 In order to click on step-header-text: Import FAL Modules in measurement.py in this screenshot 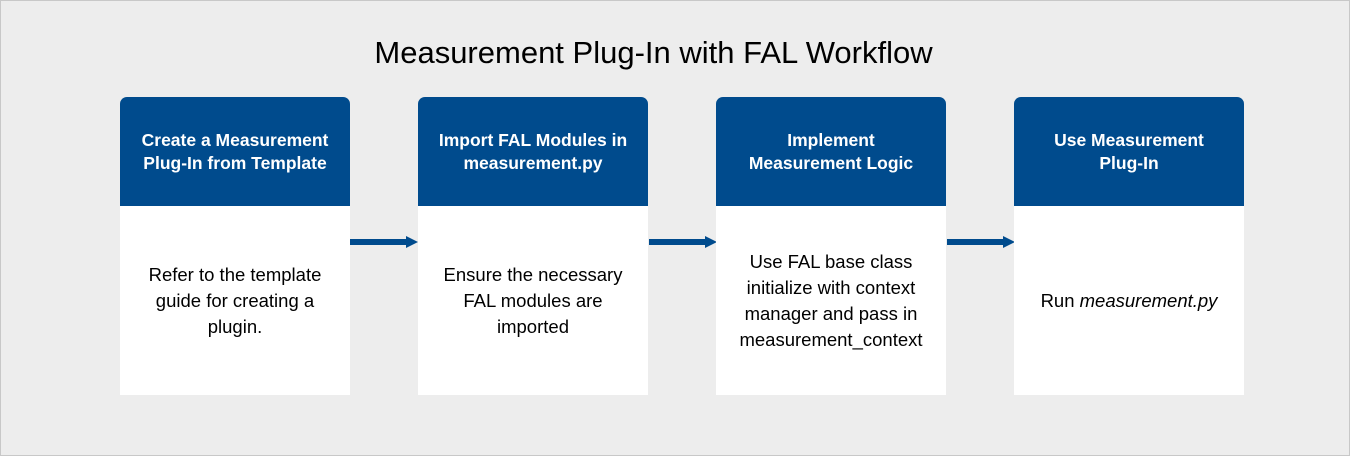, I will do `click(533, 151)`.